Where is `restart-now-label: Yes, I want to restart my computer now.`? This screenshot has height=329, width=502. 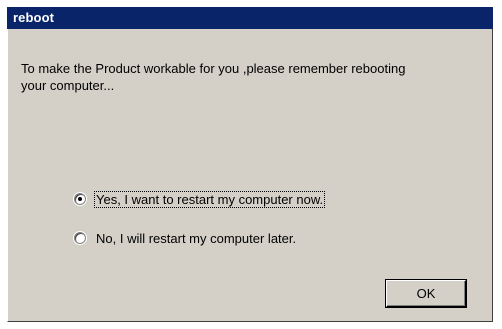 restart-now-label: Yes, I want to restart my computer now. is located at coordinates (209, 199).